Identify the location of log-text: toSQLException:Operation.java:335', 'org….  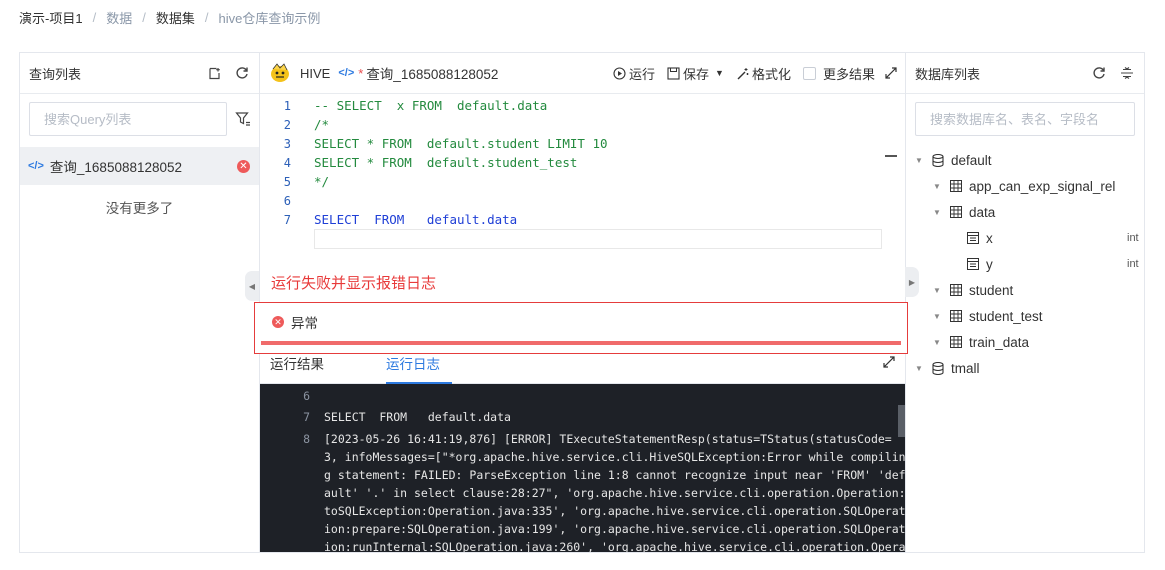
(614, 511).